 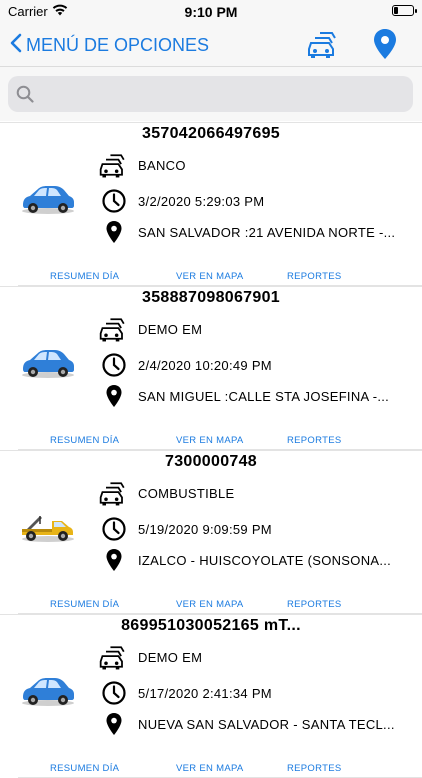 I want to click on chevron-left-icon, so click(x=16, y=45).